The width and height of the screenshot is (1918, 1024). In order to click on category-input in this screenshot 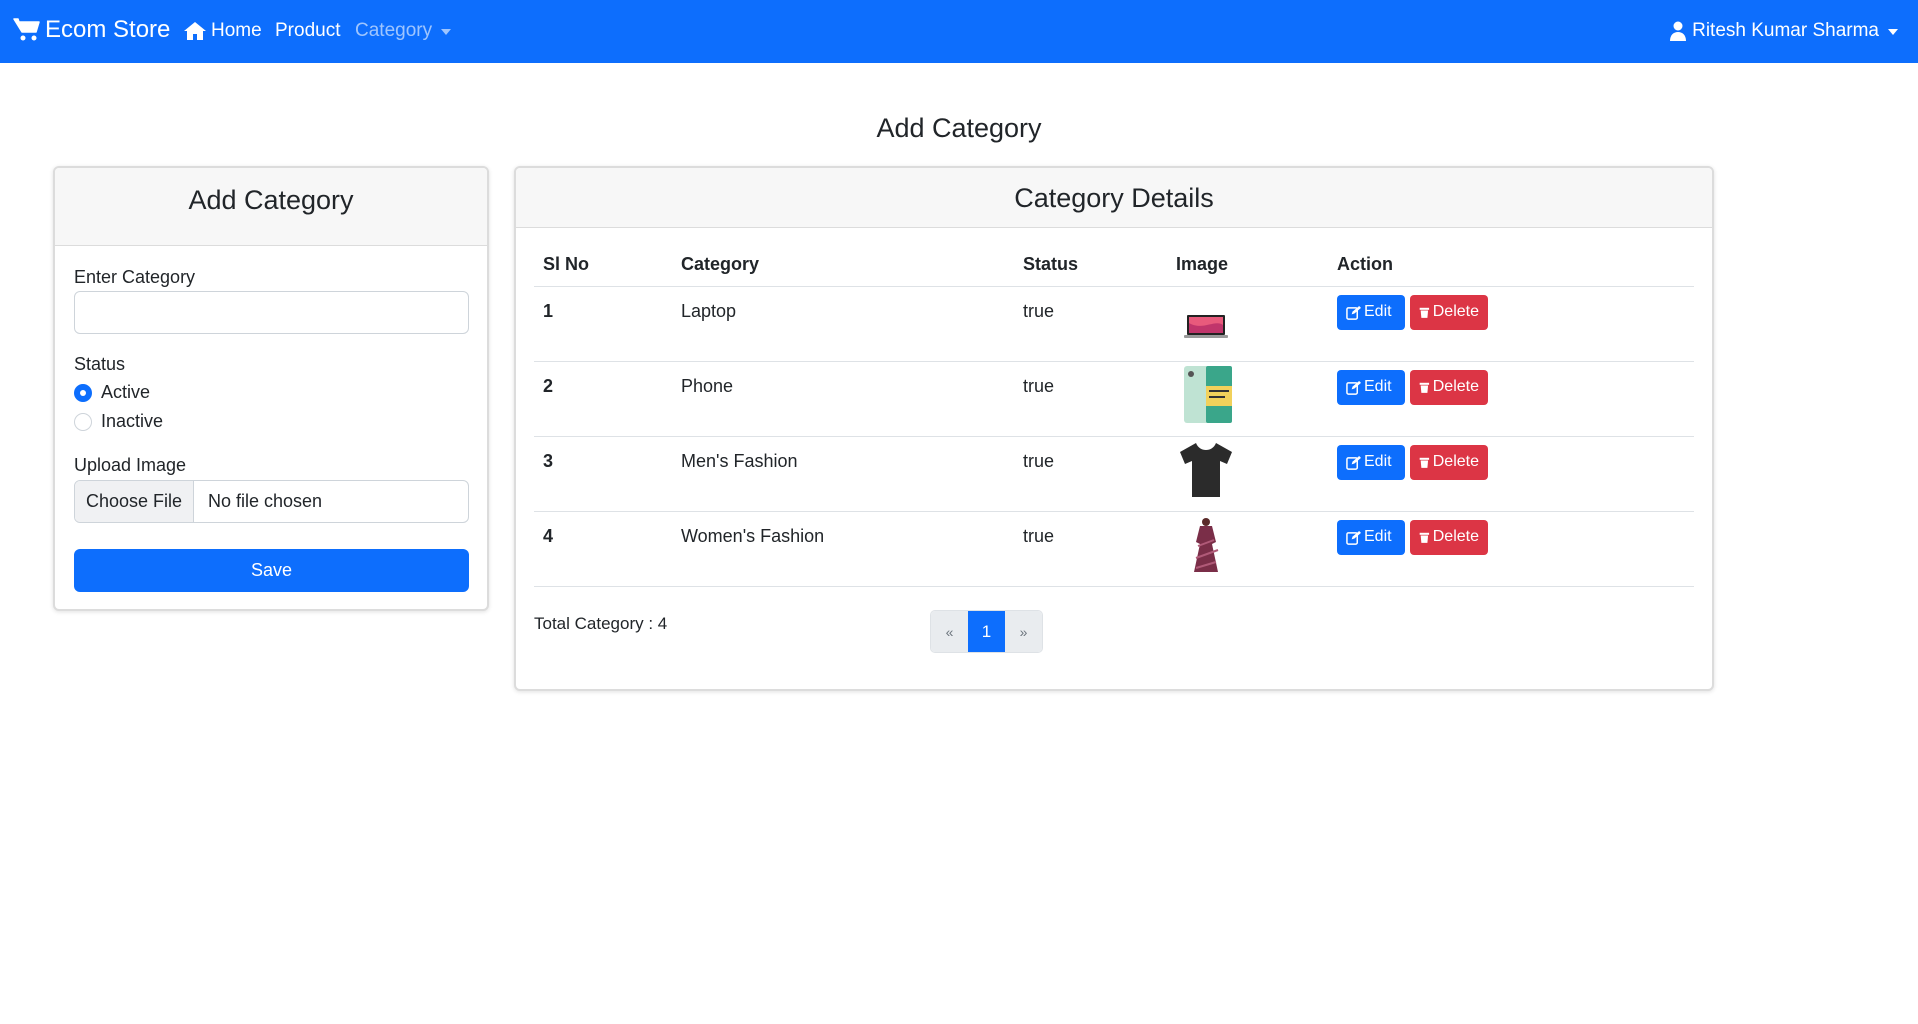, I will do `click(271, 312)`.